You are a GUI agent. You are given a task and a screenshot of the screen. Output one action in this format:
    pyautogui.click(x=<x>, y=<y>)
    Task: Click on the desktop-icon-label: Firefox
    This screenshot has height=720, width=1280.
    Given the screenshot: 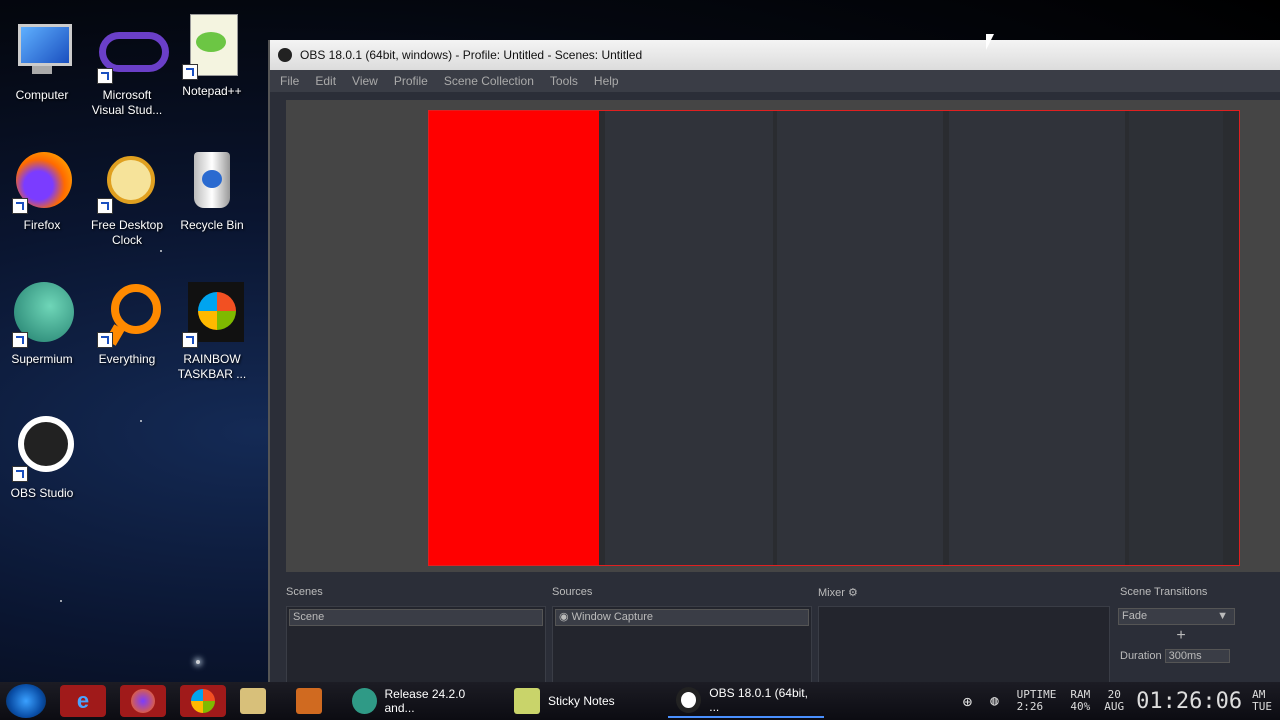 What is the action you would take?
    pyautogui.click(x=42, y=225)
    